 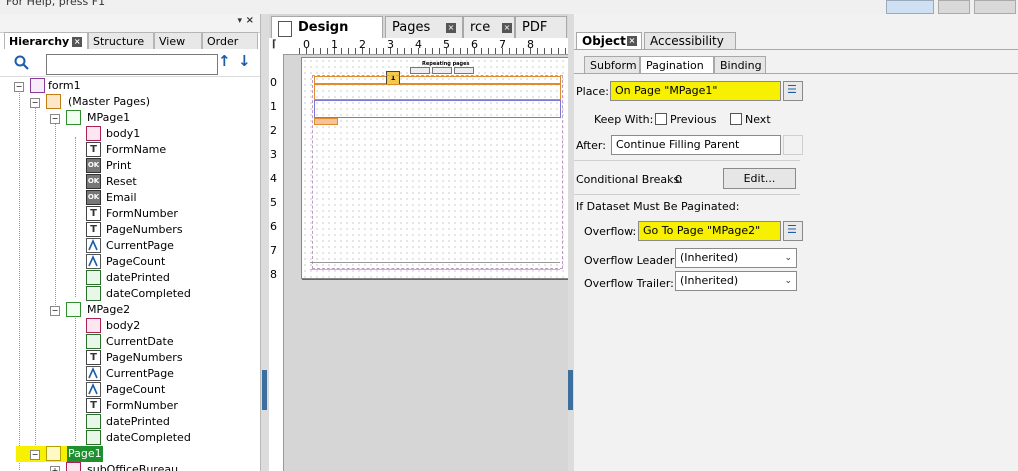 I want to click on tree-label: dateCompleted, so click(x=148, y=293).